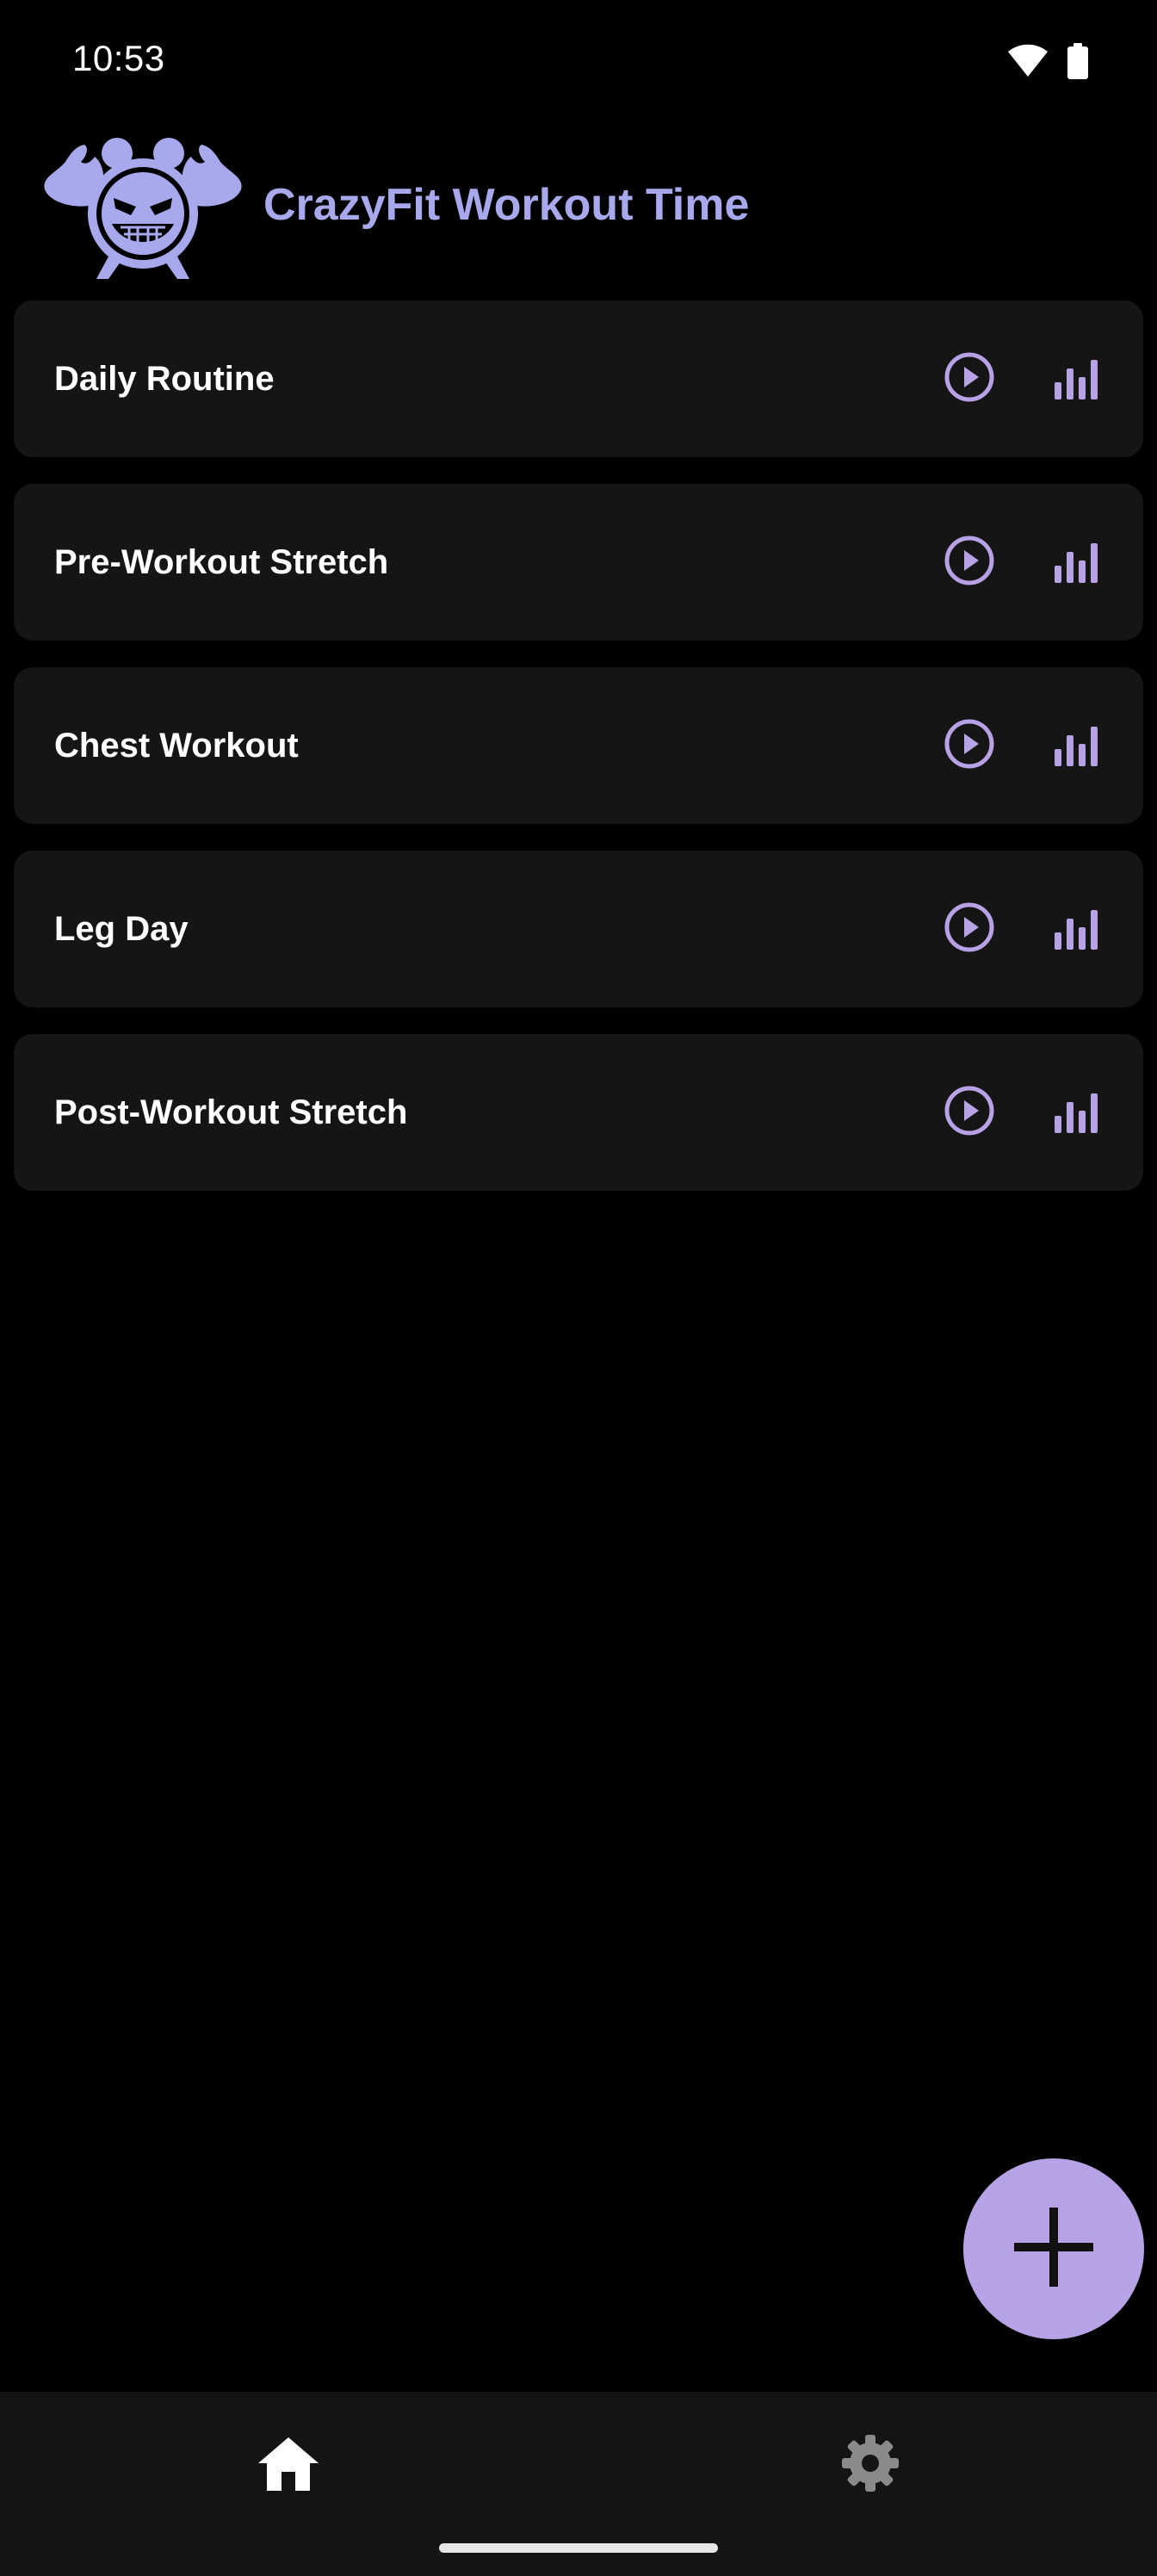 This screenshot has width=1157, height=2576. Describe the element at coordinates (122, 929) in the screenshot. I see `routine-name: Leg Day` at that location.